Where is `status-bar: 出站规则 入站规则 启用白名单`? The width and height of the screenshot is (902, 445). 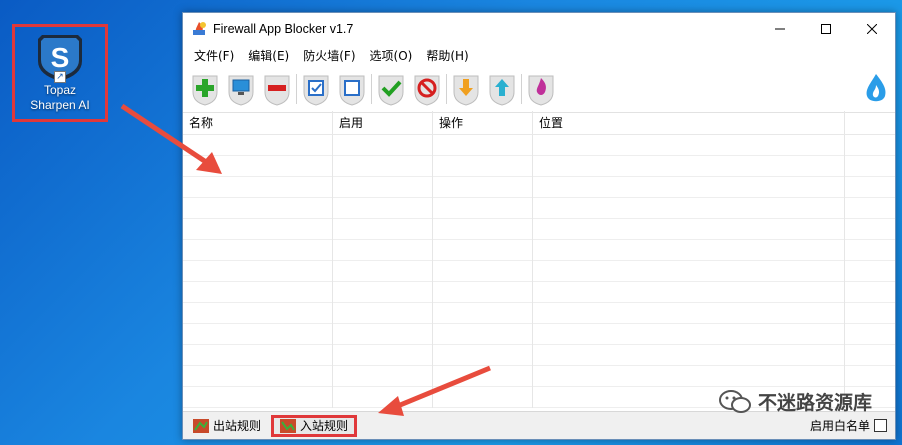
status-bar: 出站规则 入站规则 启用白名单 is located at coordinates (539, 425).